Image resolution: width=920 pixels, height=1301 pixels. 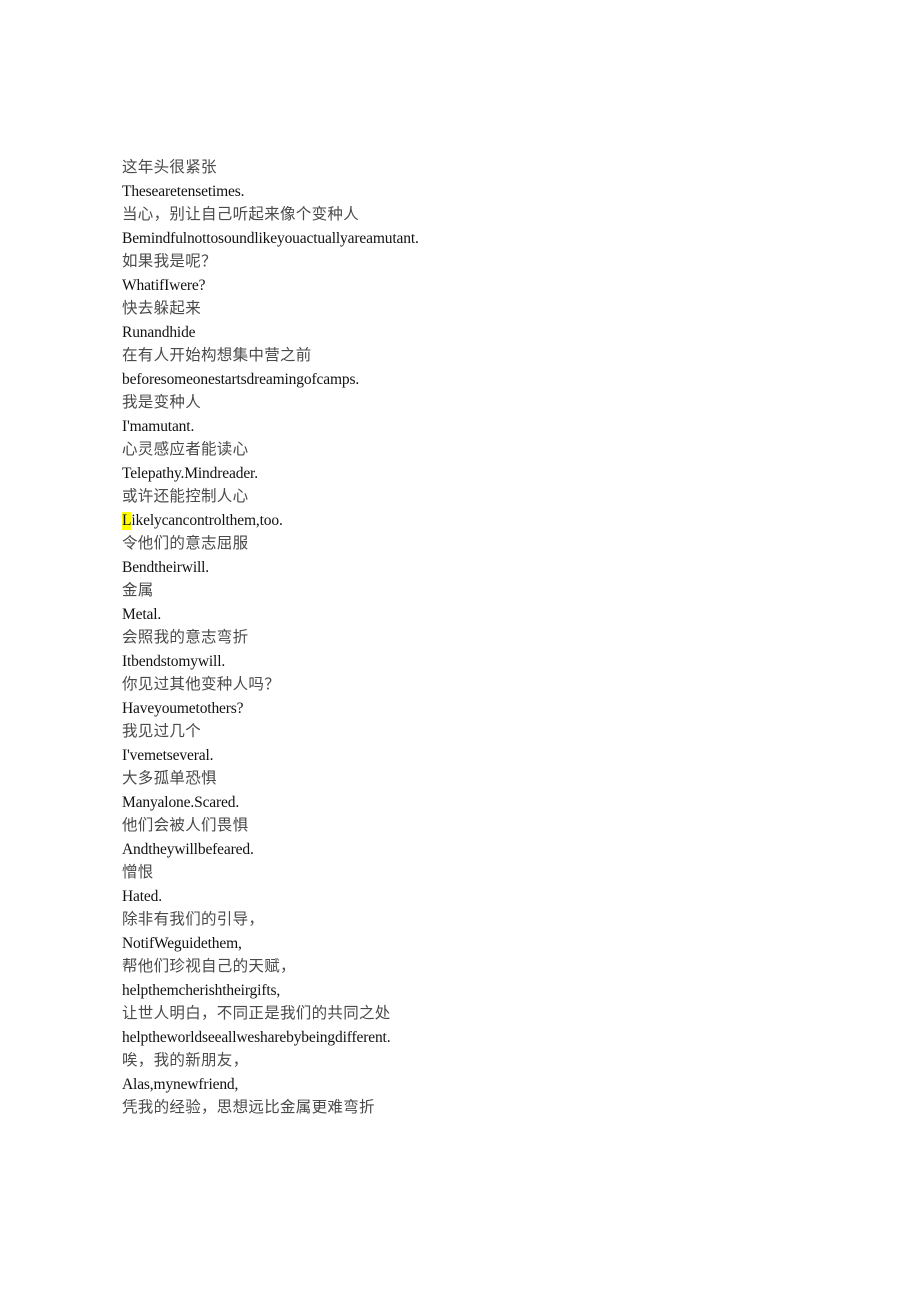 I want to click on transcript-line-24: 我见过几个, so click(x=162, y=731).